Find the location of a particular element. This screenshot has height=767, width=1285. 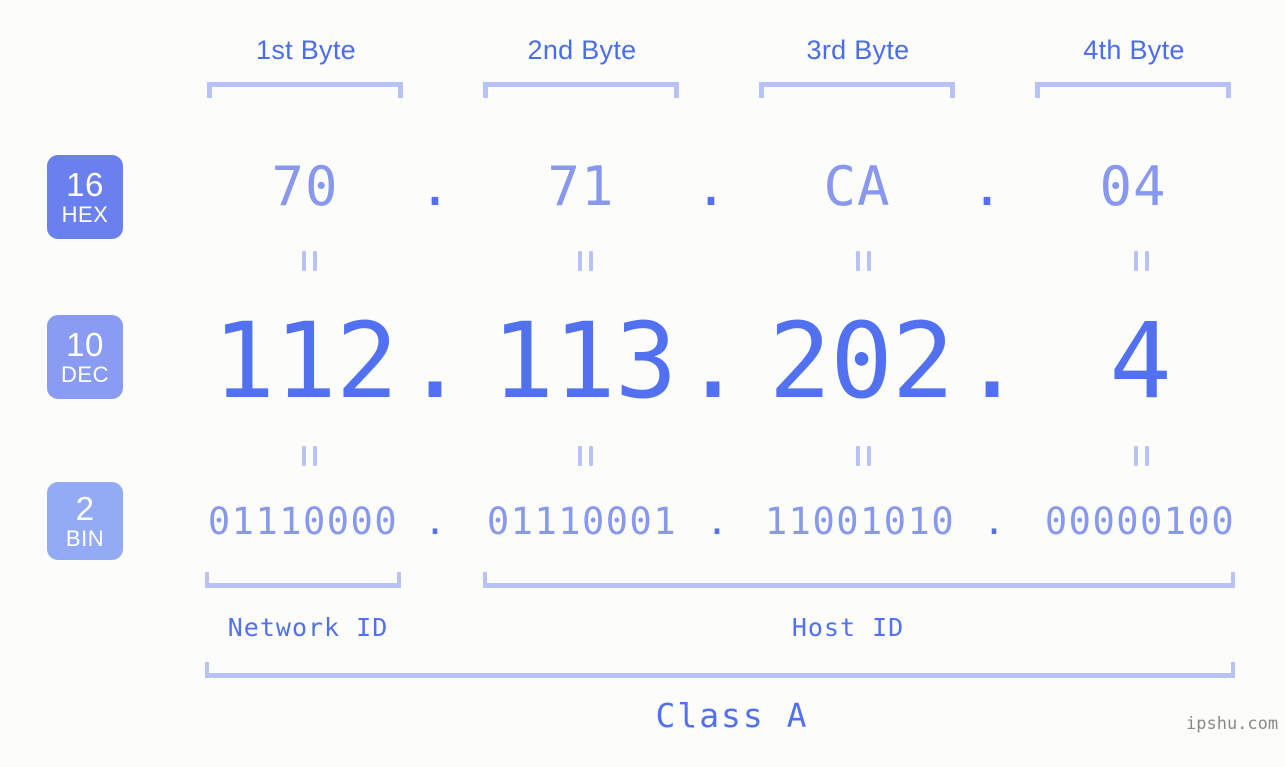

base-badge-bin: 2 BIN is located at coordinates (85, 521).